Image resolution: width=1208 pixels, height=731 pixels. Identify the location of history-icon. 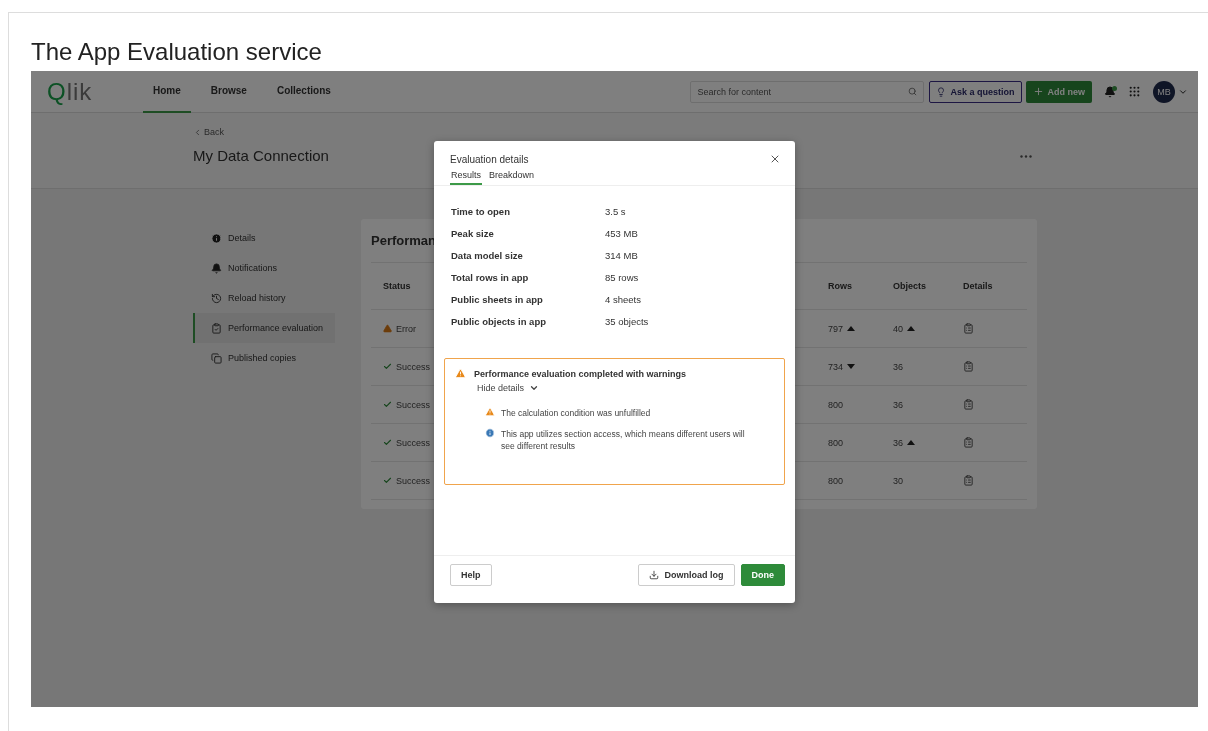
(216, 298).